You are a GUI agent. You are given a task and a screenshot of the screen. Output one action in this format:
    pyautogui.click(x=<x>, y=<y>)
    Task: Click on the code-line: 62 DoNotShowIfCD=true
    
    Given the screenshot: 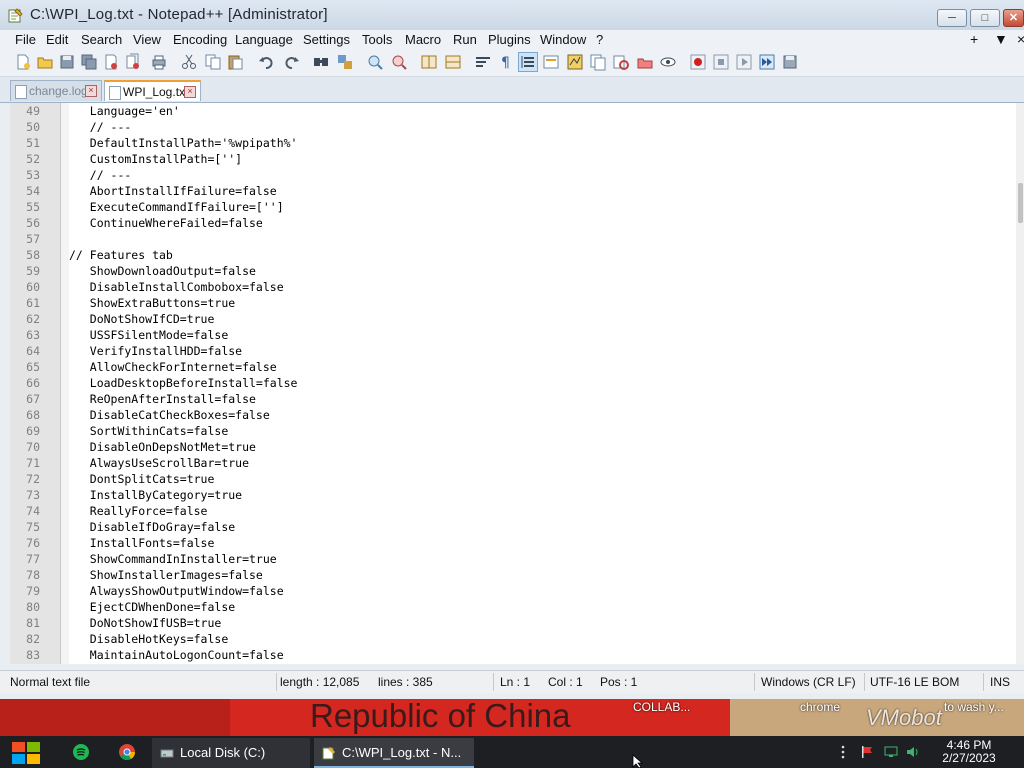 What is the action you would take?
    pyautogui.click(x=513, y=319)
    